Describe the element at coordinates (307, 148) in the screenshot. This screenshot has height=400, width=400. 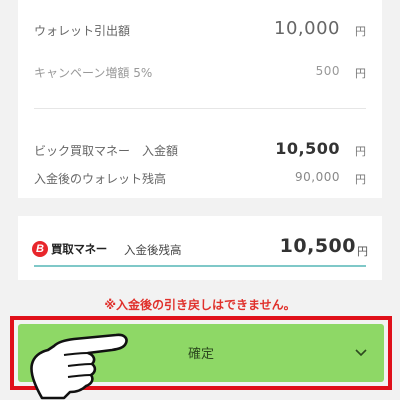
I see `bic-deposit-value: 10,500` at that location.